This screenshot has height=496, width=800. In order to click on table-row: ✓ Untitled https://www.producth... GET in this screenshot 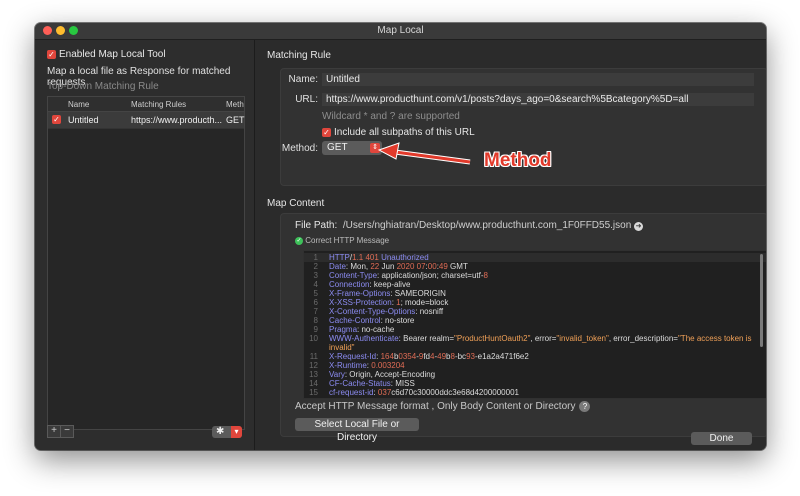, I will do `click(146, 120)`.